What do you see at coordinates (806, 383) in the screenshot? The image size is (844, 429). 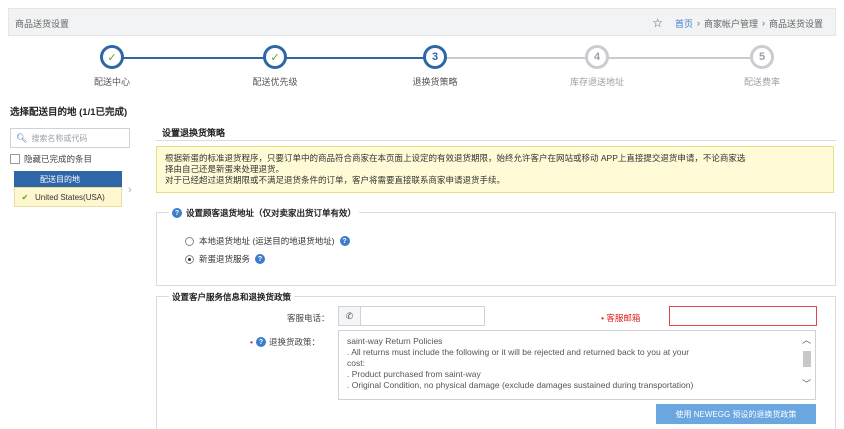 I see `chevron-down-icon: ﹀` at bounding box center [806, 383].